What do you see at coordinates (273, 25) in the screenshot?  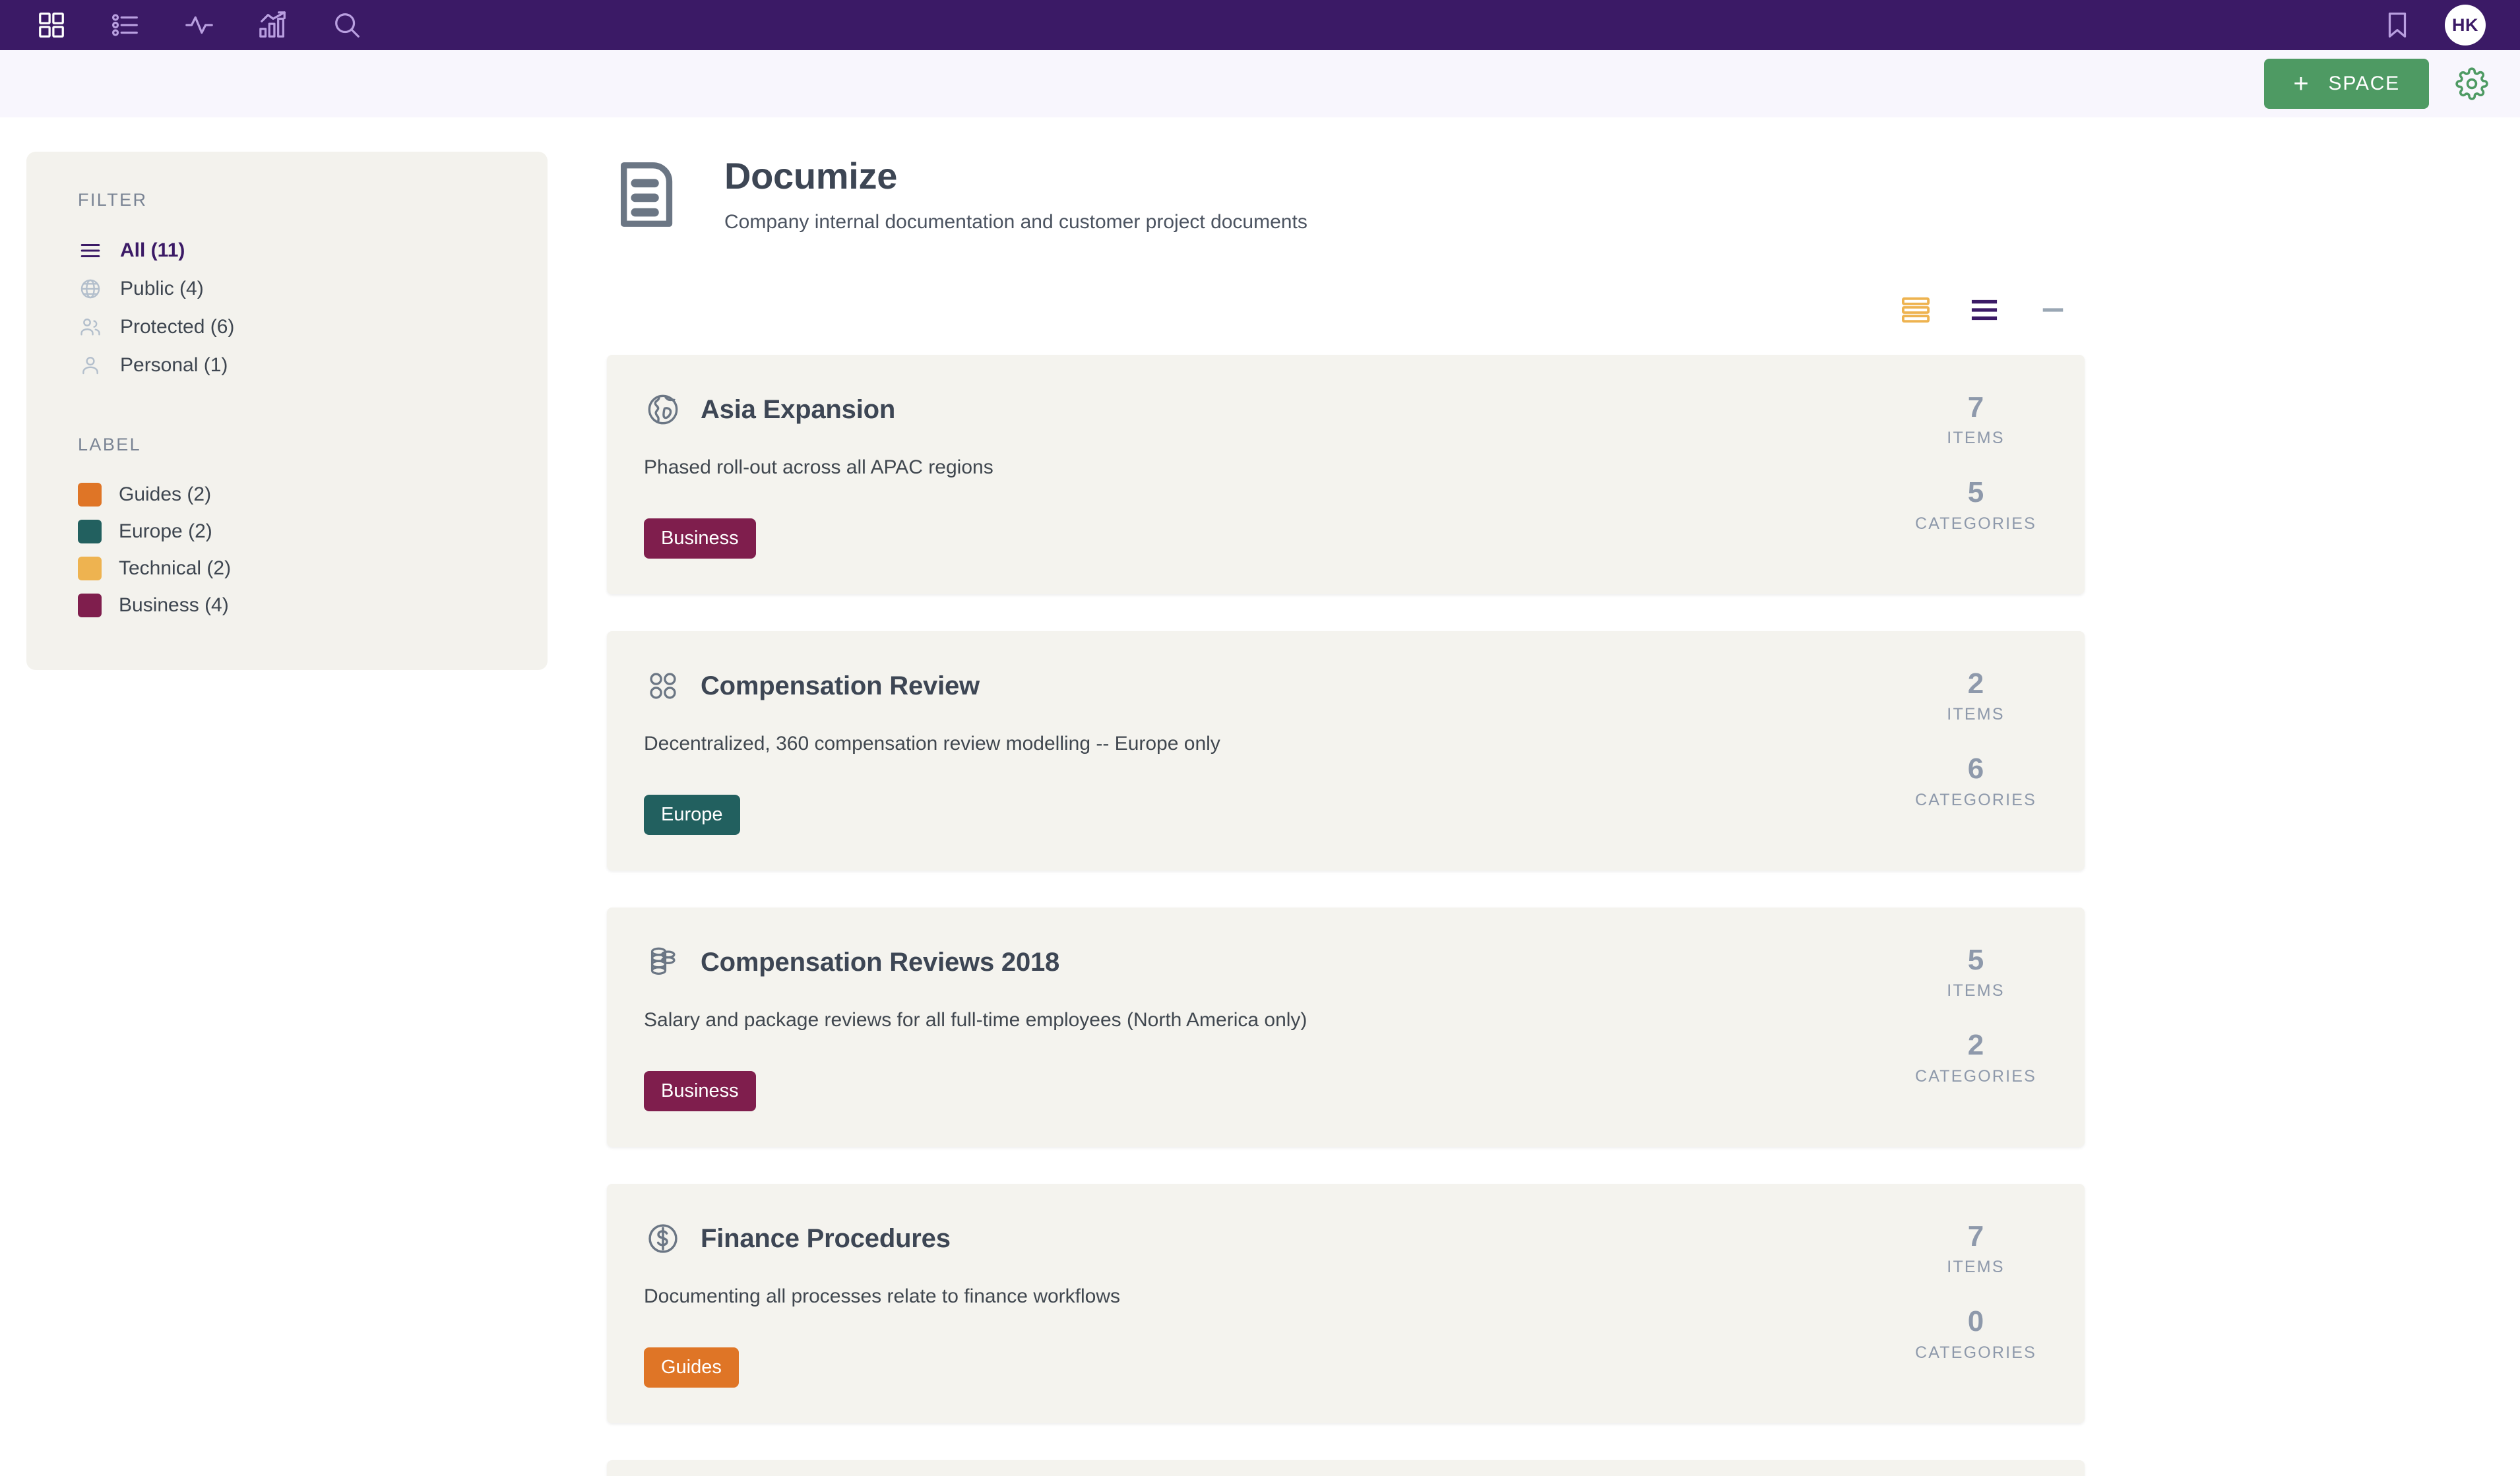 I see `bar-chart-icon` at bounding box center [273, 25].